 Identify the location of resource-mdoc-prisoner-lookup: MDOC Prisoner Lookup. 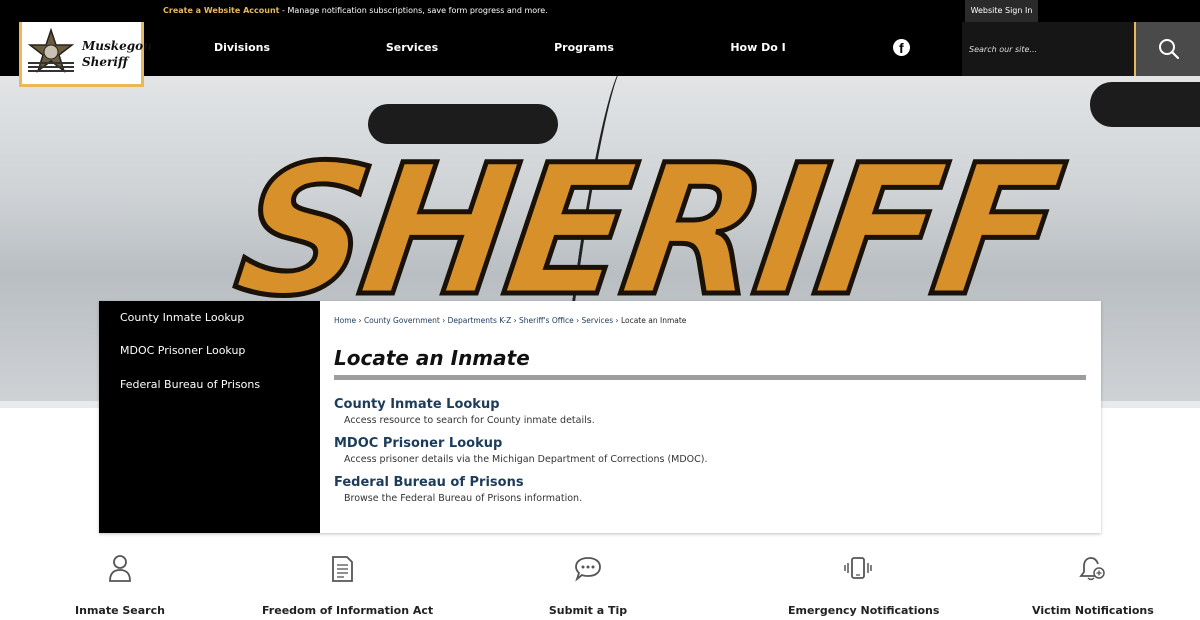
(418, 443).